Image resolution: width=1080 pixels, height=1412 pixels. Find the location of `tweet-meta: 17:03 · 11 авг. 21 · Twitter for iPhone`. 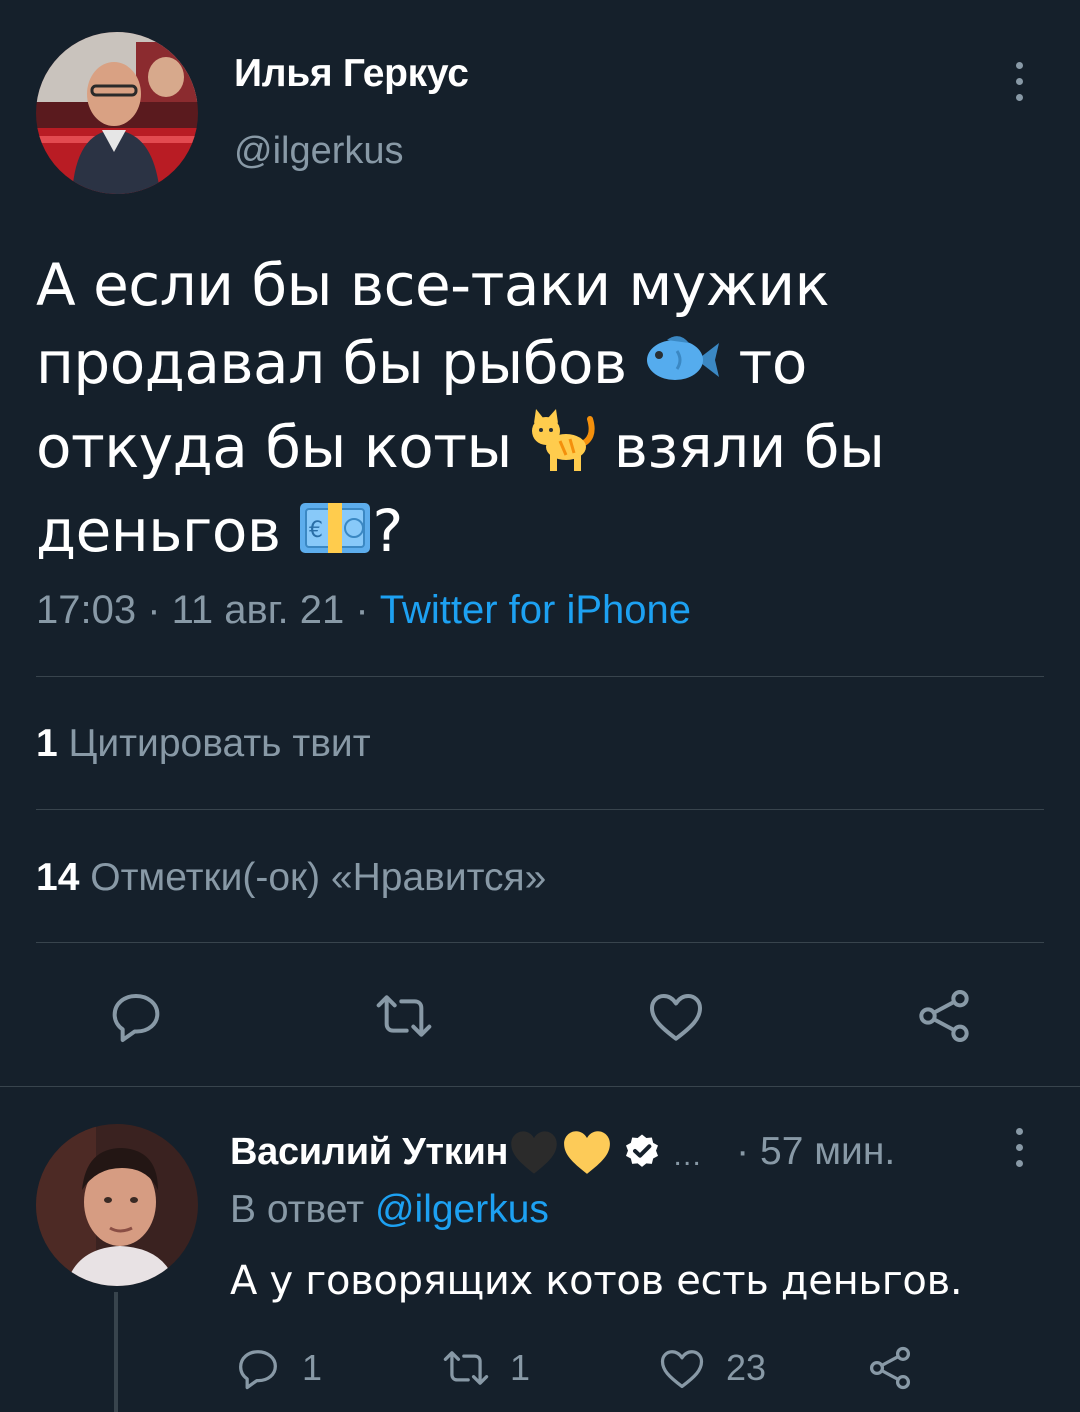

tweet-meta: 17:03 · 11 авг. 21 · Twitter for iPhone is located at coordinates (363, 610).